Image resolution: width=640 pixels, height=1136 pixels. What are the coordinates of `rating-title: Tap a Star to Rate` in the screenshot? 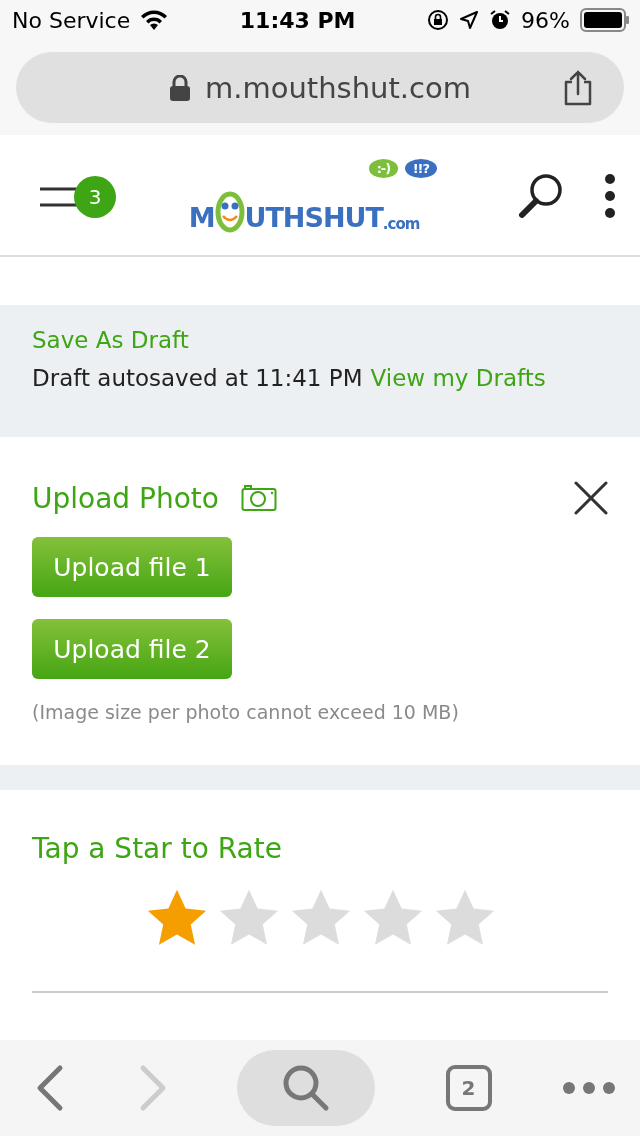 It's located at (157, 848).